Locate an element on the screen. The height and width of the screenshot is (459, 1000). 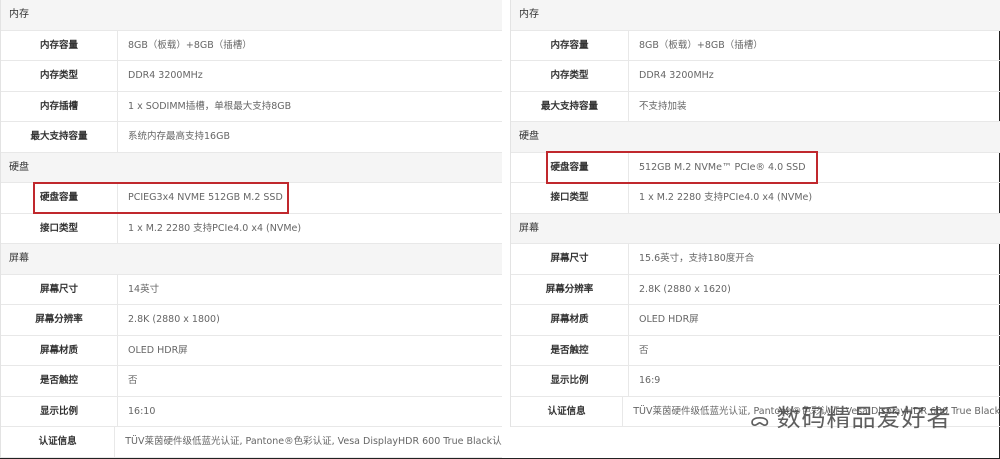
spec-value: 不支持加装 is located at coordinates (663, 106).